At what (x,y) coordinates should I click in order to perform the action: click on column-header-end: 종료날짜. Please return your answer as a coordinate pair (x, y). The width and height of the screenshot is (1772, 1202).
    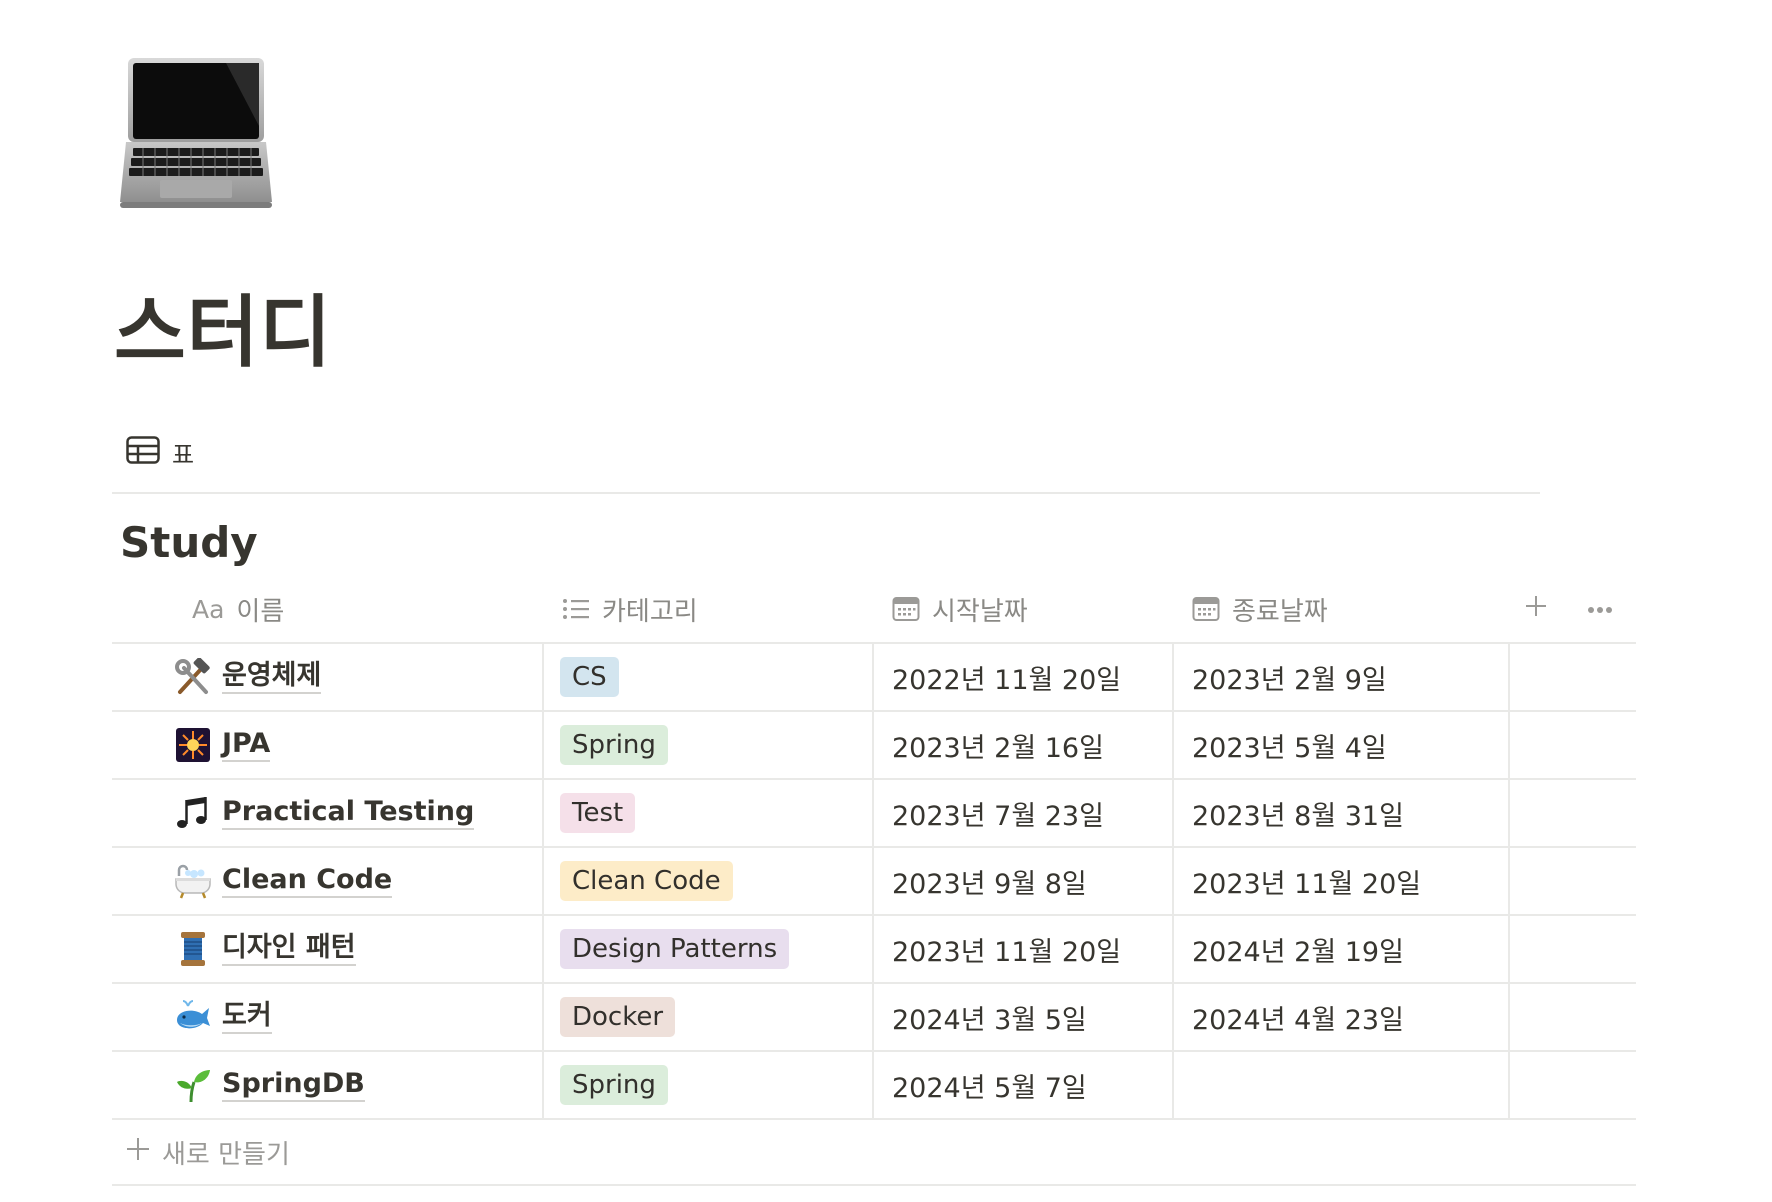
    Looking at the image, I should click on (1260, 609).